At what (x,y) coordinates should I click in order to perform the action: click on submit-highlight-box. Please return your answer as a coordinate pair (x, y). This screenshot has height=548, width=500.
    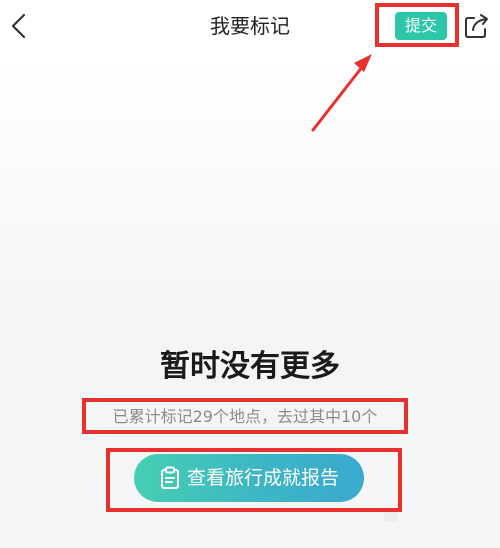
    Looking at the image, I should click on (417, 25).